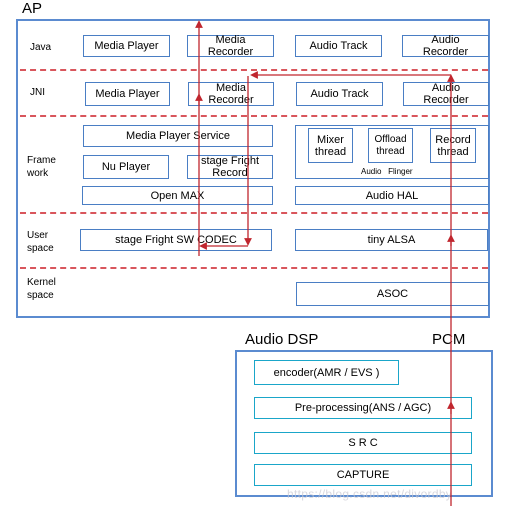  I want to click on audio-flinger-label: Audio Flinger, so click(387, 171).